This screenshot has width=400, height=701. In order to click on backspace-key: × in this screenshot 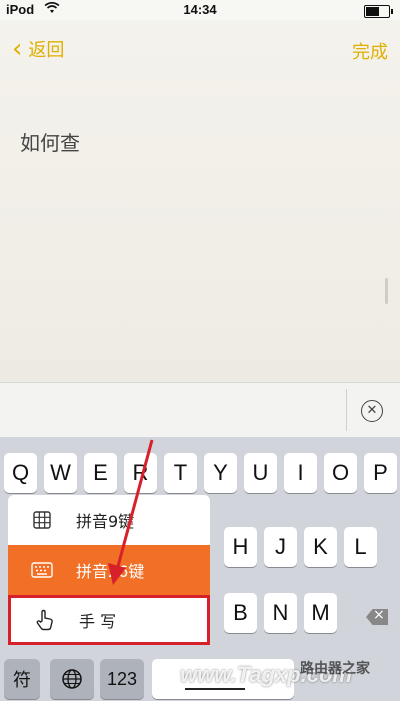, I will do `click(378, 617)`.